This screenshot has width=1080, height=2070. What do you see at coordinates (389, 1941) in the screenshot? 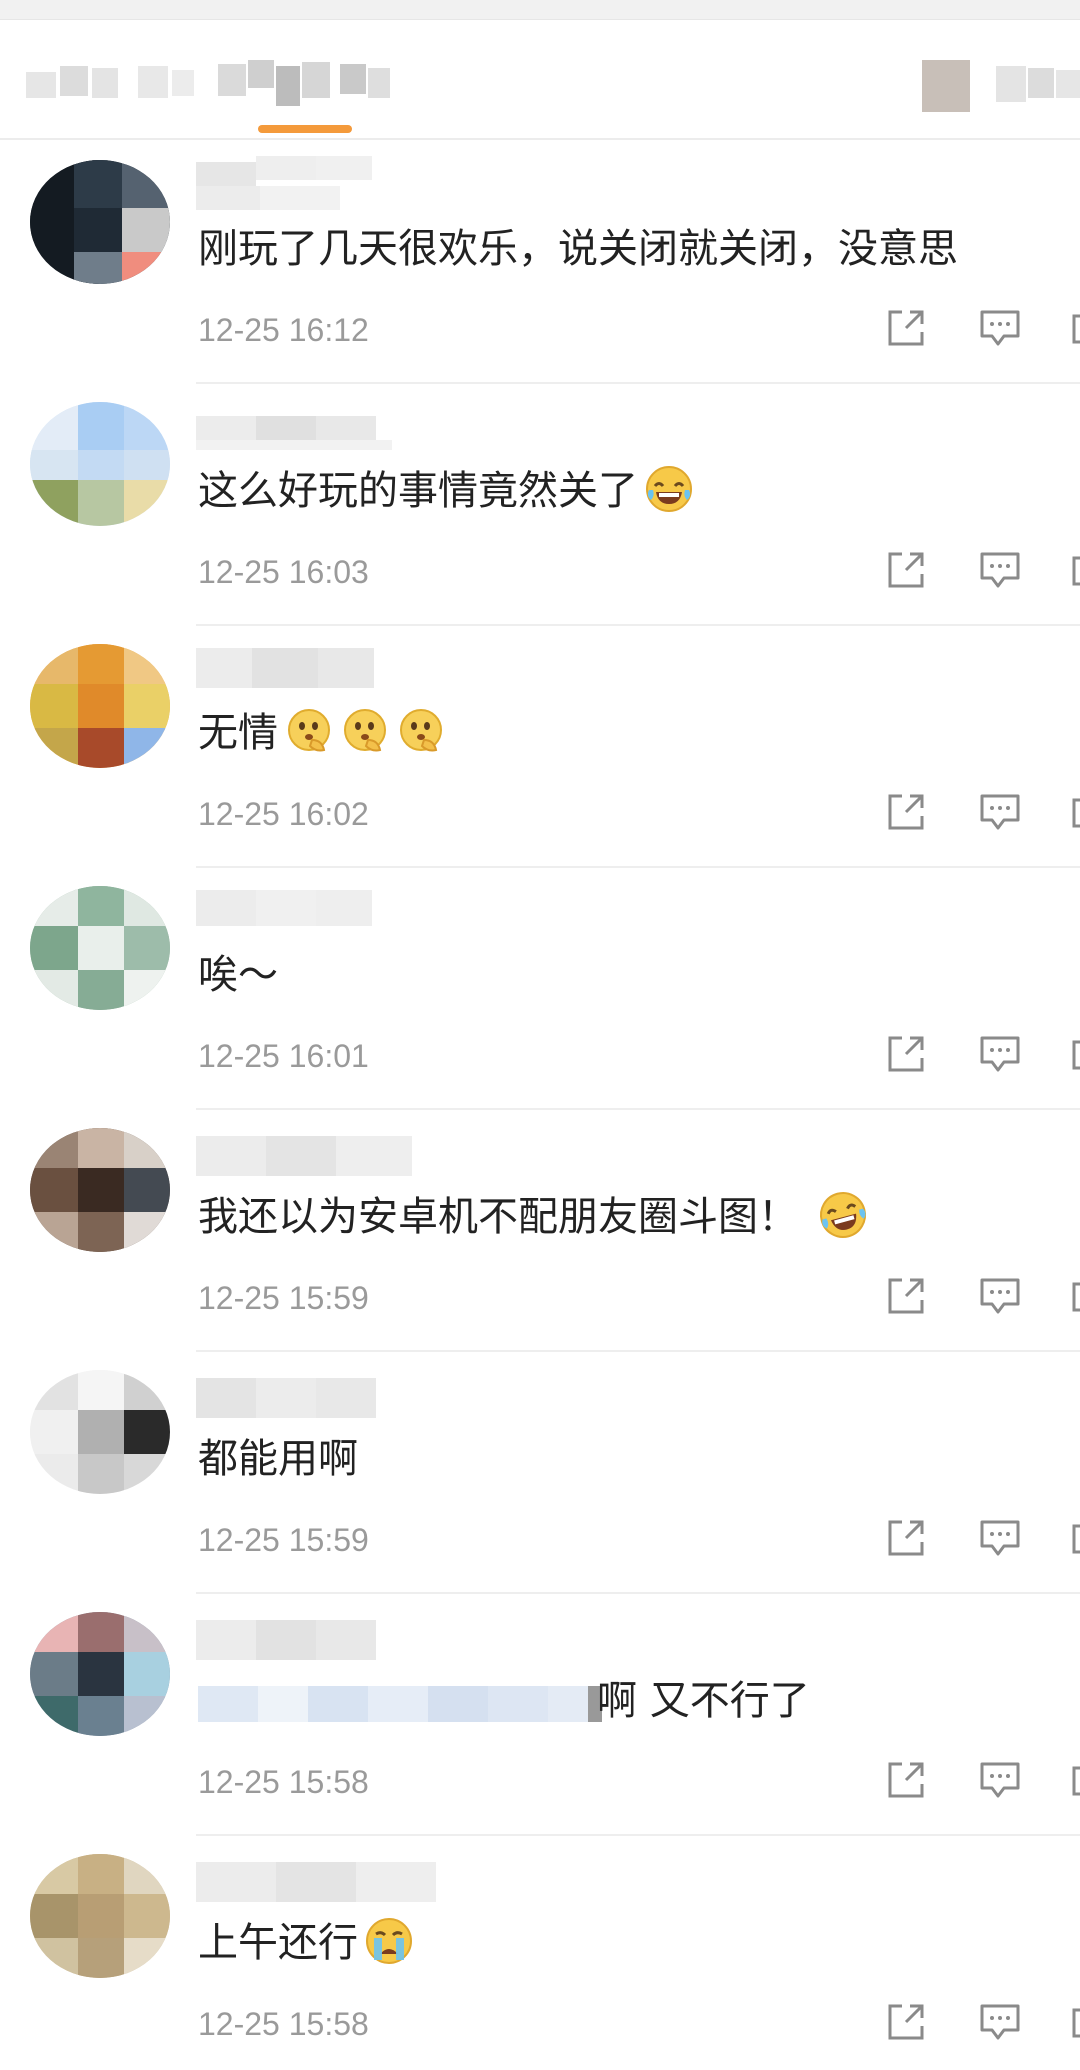
I see `crying-emoji-icon` at bounding box center [389, 1941].